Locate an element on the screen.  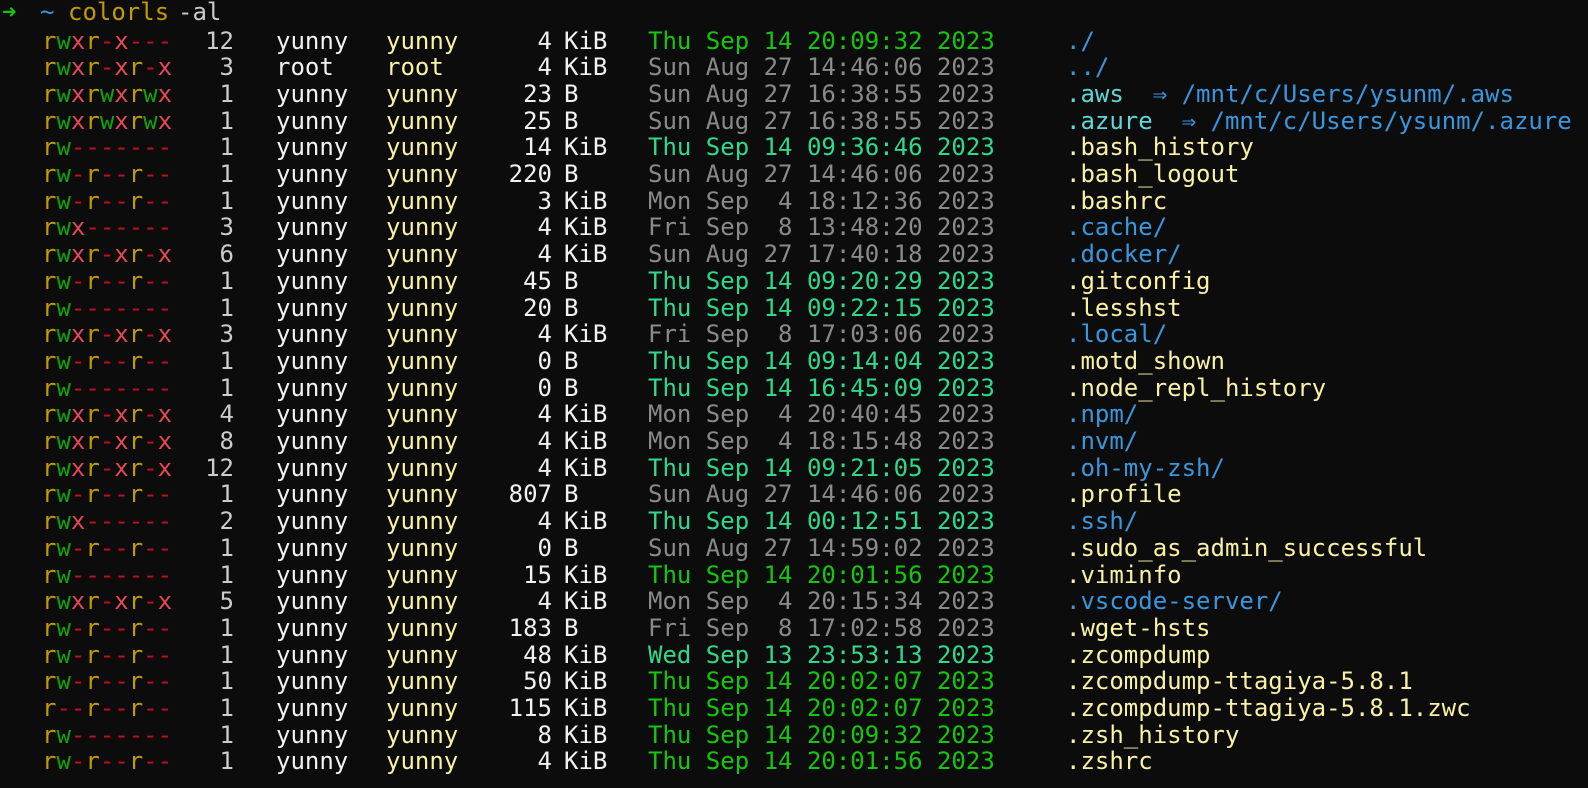
directory-name: ../ is located at coordinates (1087, 67).